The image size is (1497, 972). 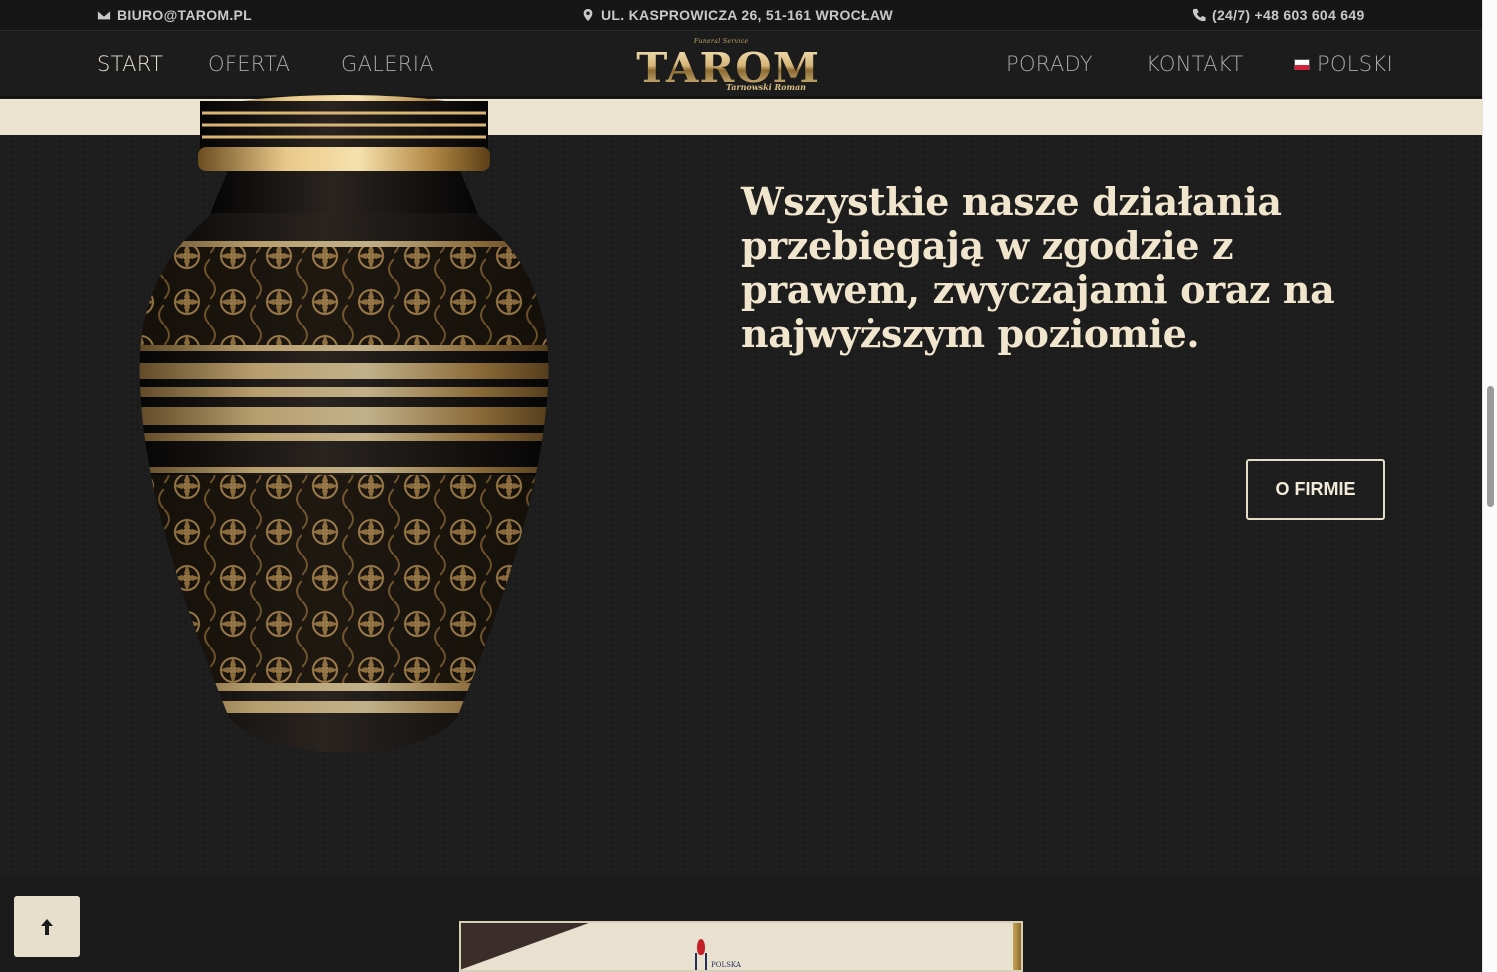 I want to click on certificate-logo: POLSKA, so click(x=721, y=954).